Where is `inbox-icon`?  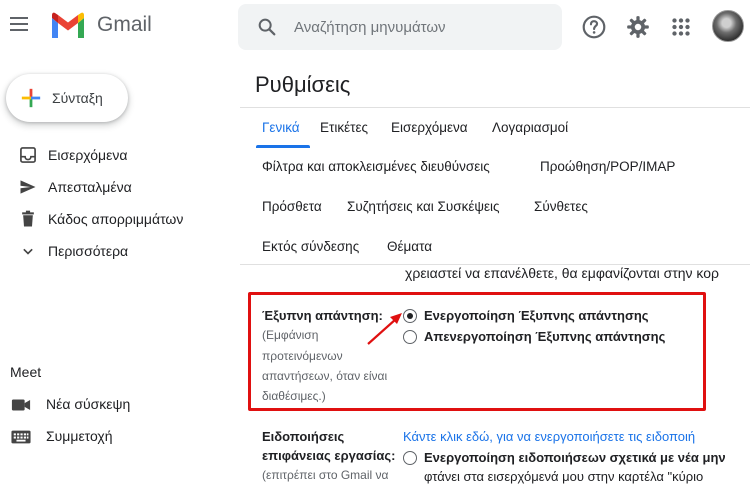
inbox-icon is located at coordinates (28, 155).